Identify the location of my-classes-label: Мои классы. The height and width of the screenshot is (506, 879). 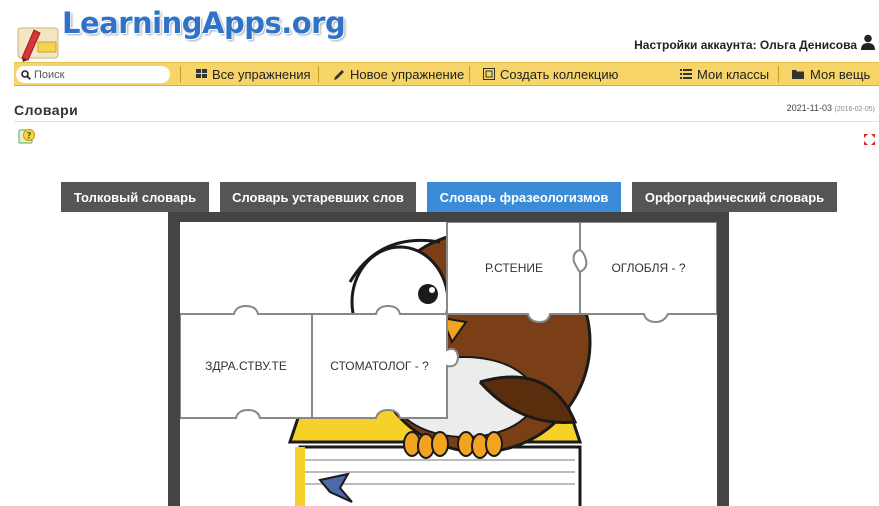
(733, 74).